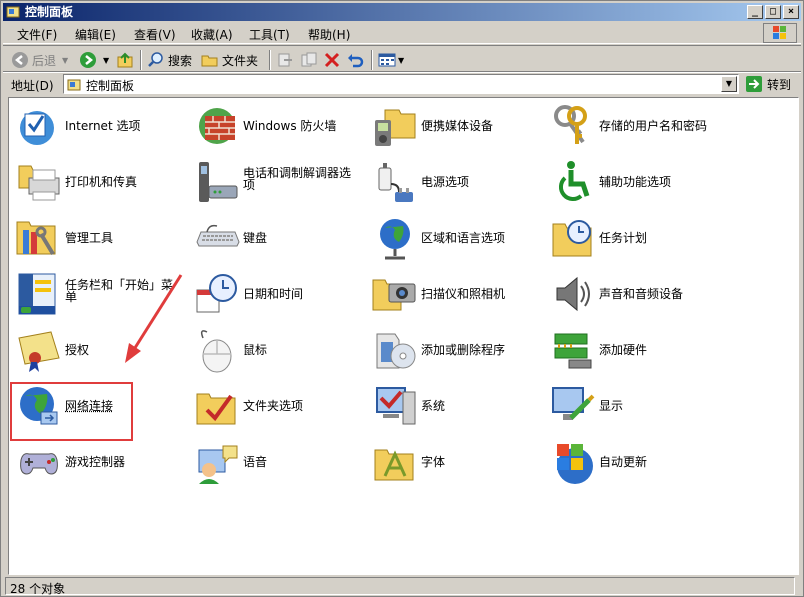 This screenshot has width=804, height=597. I want to click on menu-tools: 工具(T), so click(269, 34).